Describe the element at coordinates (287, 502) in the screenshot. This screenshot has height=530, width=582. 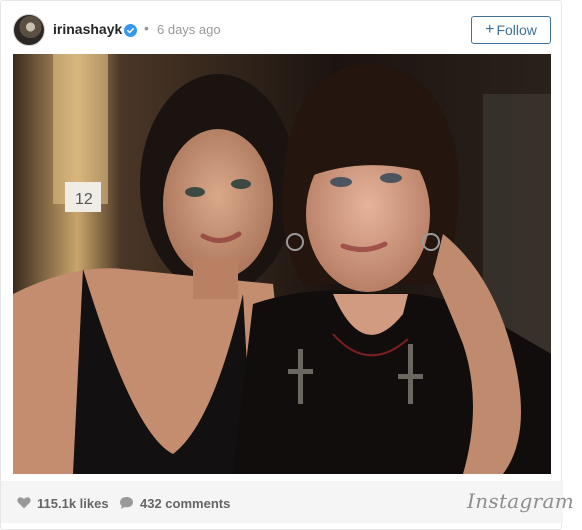
I see `post-footer: 115.1k likes 432 comments Instagram` at that location.